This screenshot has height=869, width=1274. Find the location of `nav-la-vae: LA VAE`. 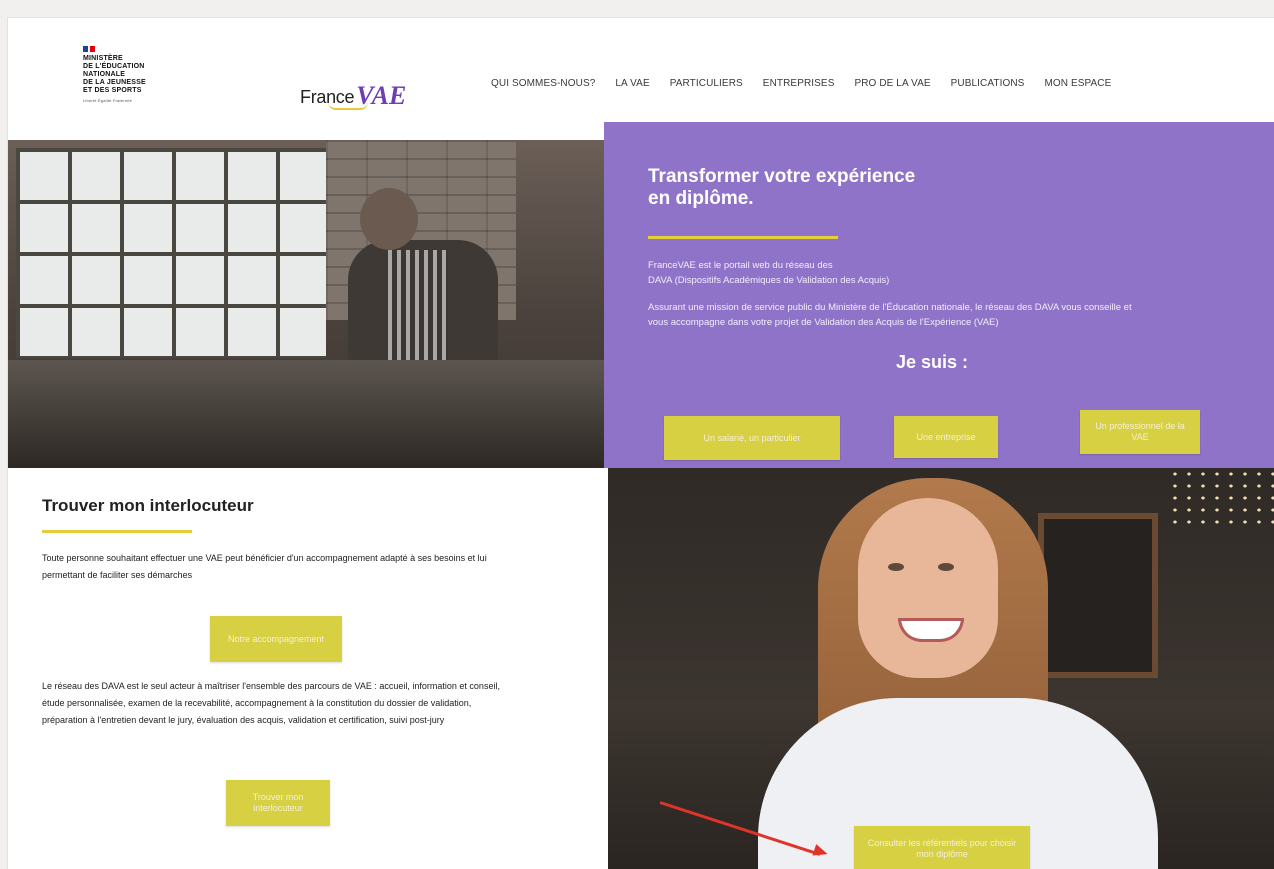

nav-la-vae: LA VAE is located at coordinates (632, 83).